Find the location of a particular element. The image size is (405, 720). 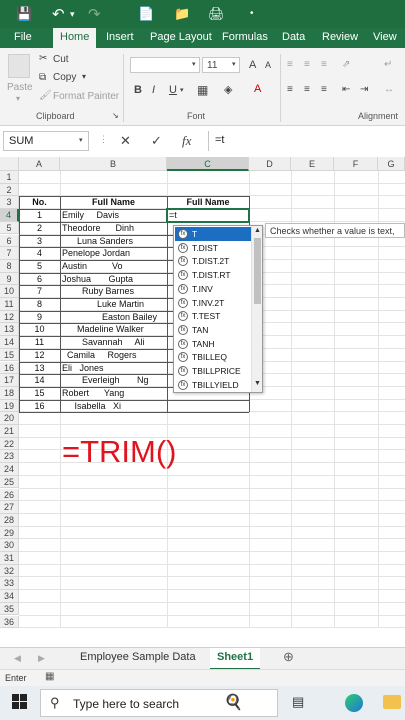

windows-start-icon is located at coordinates (19, 701).